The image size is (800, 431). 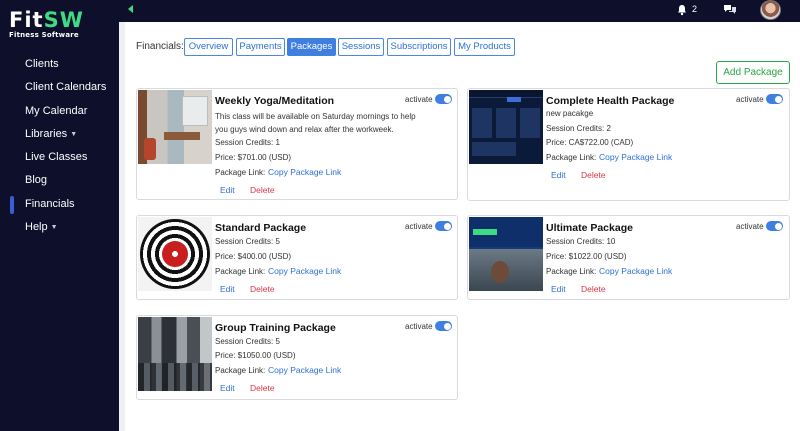 I want to click on package-title: Standard Package, so click(x=261, y=228).